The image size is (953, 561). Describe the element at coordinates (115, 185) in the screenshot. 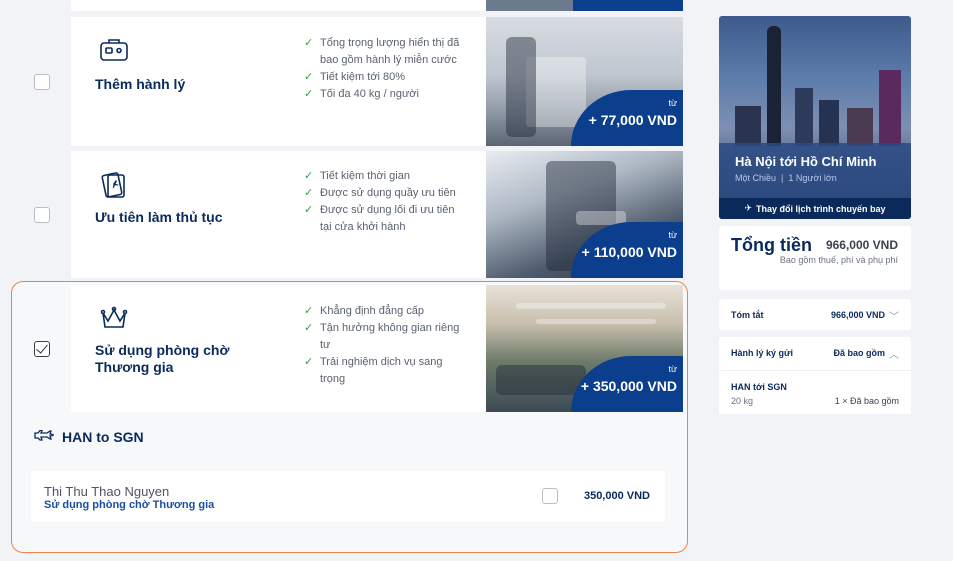

I see `ticket-icon` at that location.